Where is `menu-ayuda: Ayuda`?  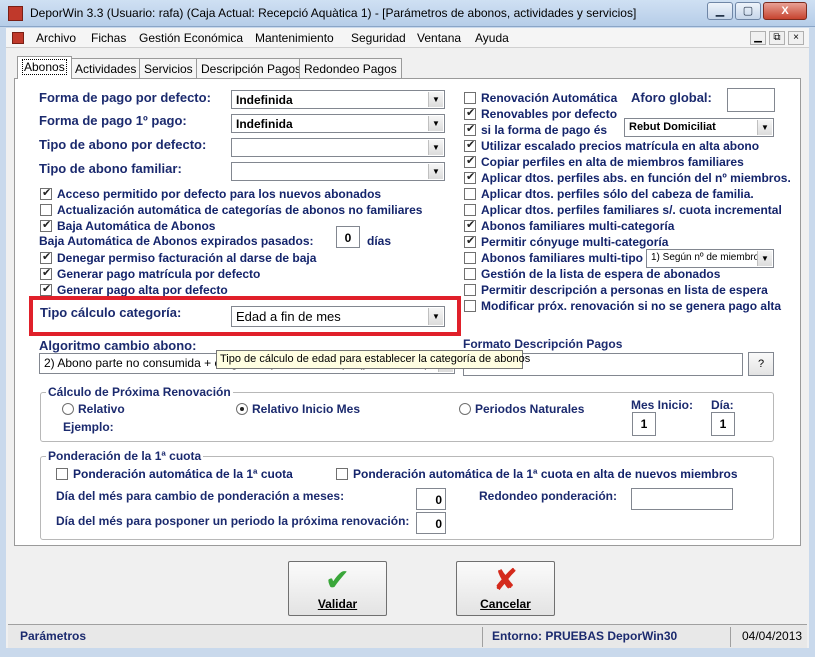
menu-ayuda: Ayuda is located at coordinates (492, 38).